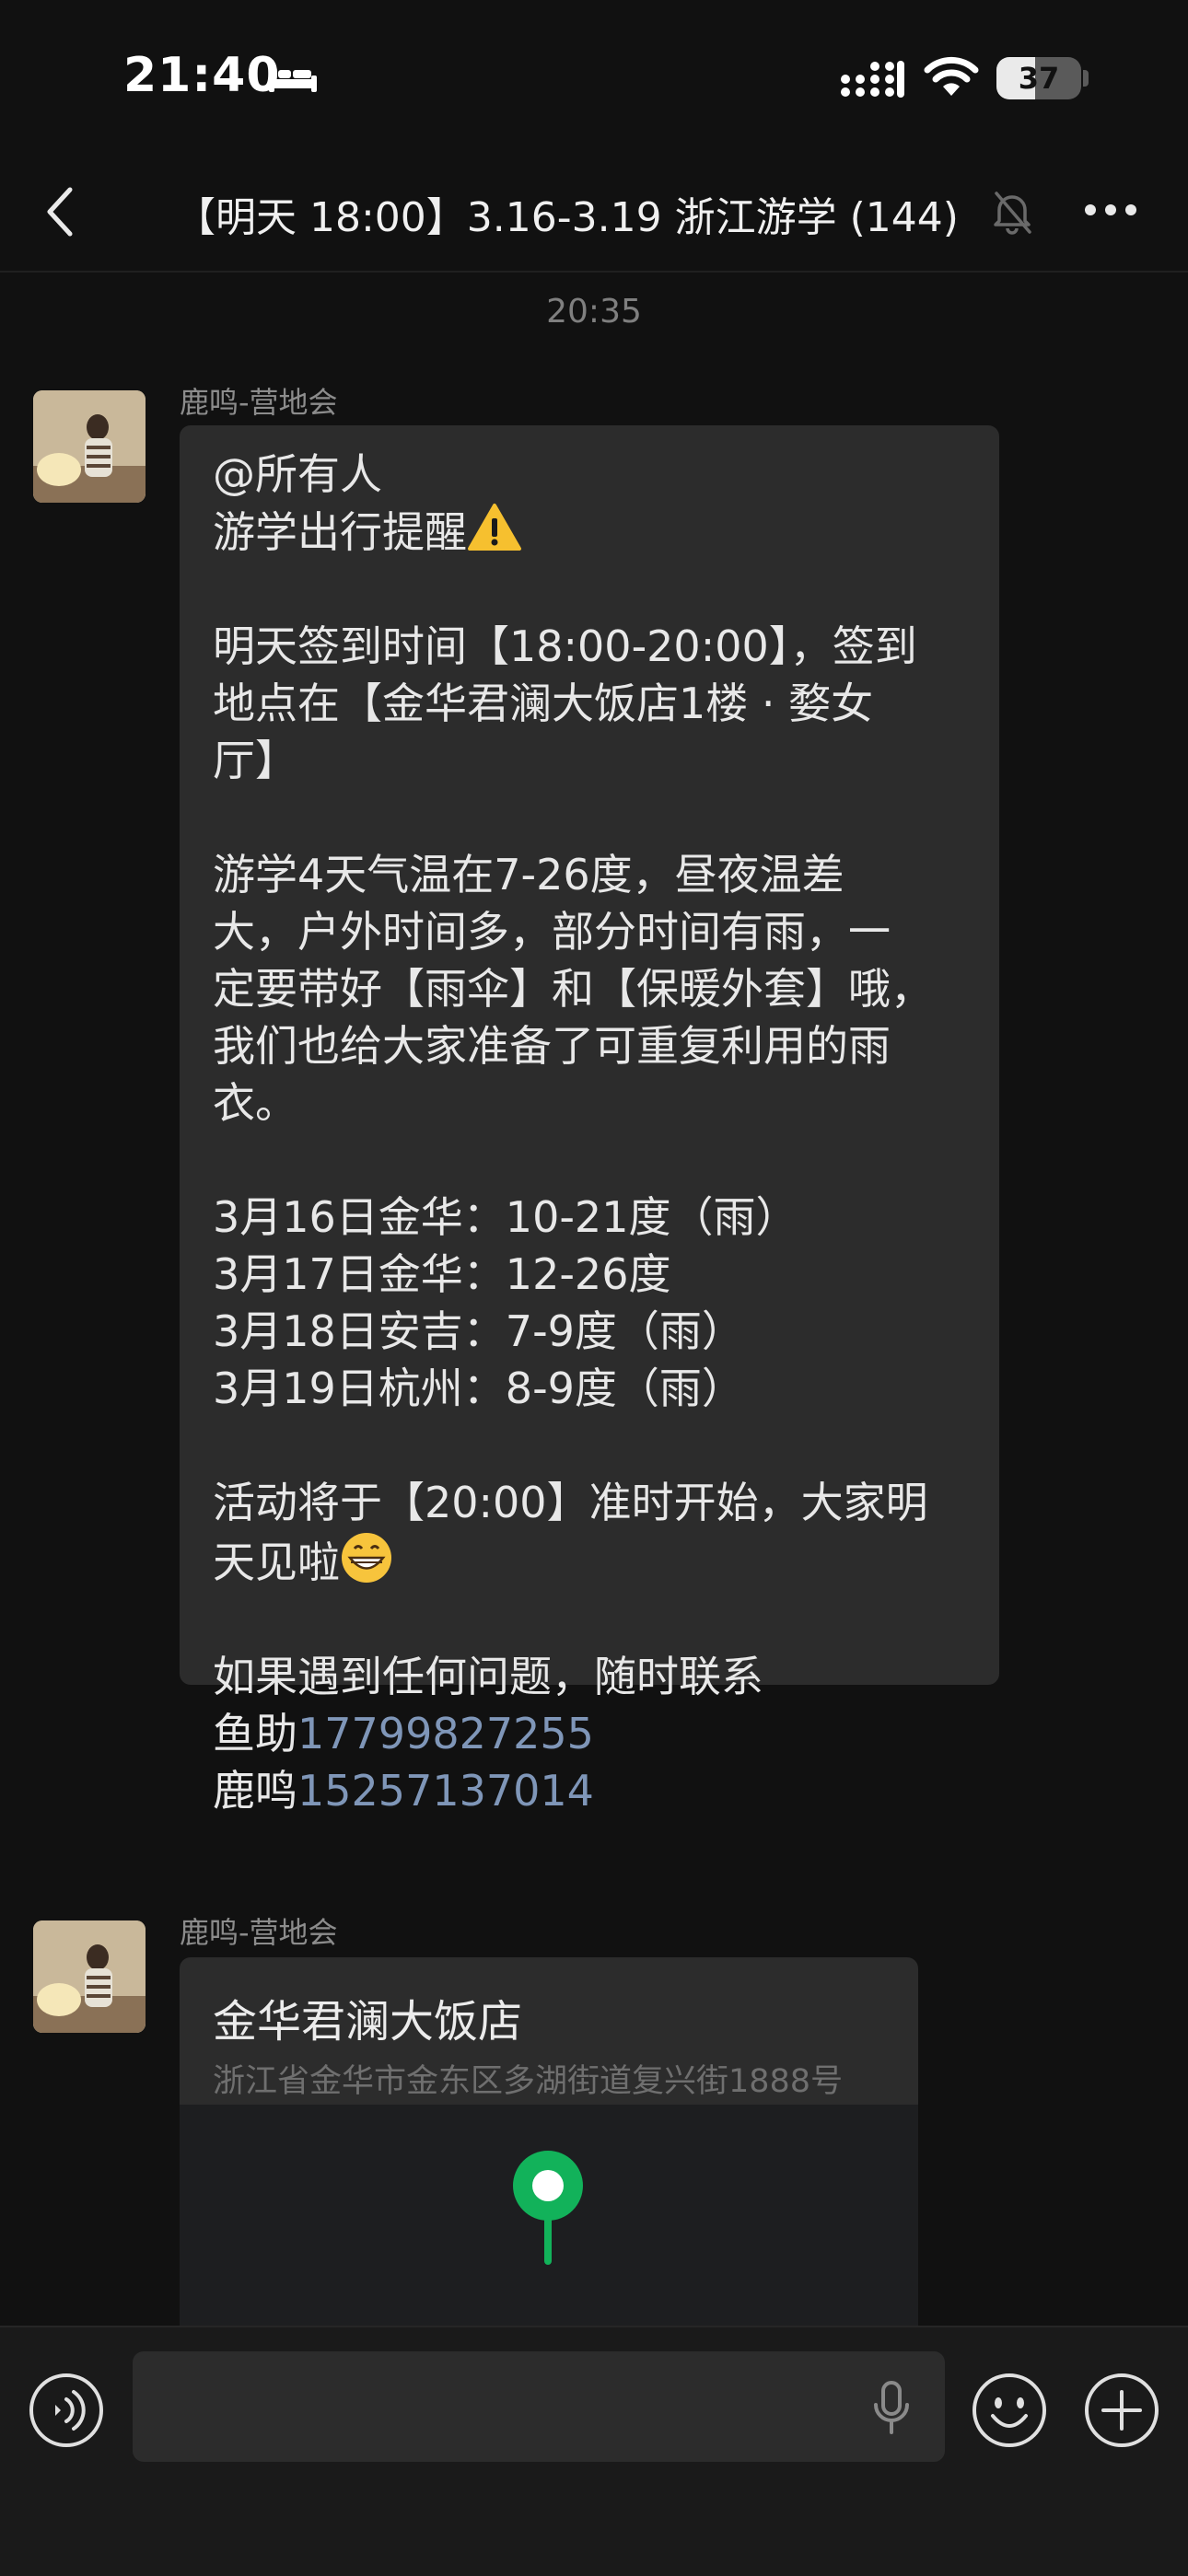 The width and height of the screenshot is (1188, 2576). What do you see at coordinates (66, 2410) in the screenshot?
I see `voice-icon` at bounding box center [66, 2410].